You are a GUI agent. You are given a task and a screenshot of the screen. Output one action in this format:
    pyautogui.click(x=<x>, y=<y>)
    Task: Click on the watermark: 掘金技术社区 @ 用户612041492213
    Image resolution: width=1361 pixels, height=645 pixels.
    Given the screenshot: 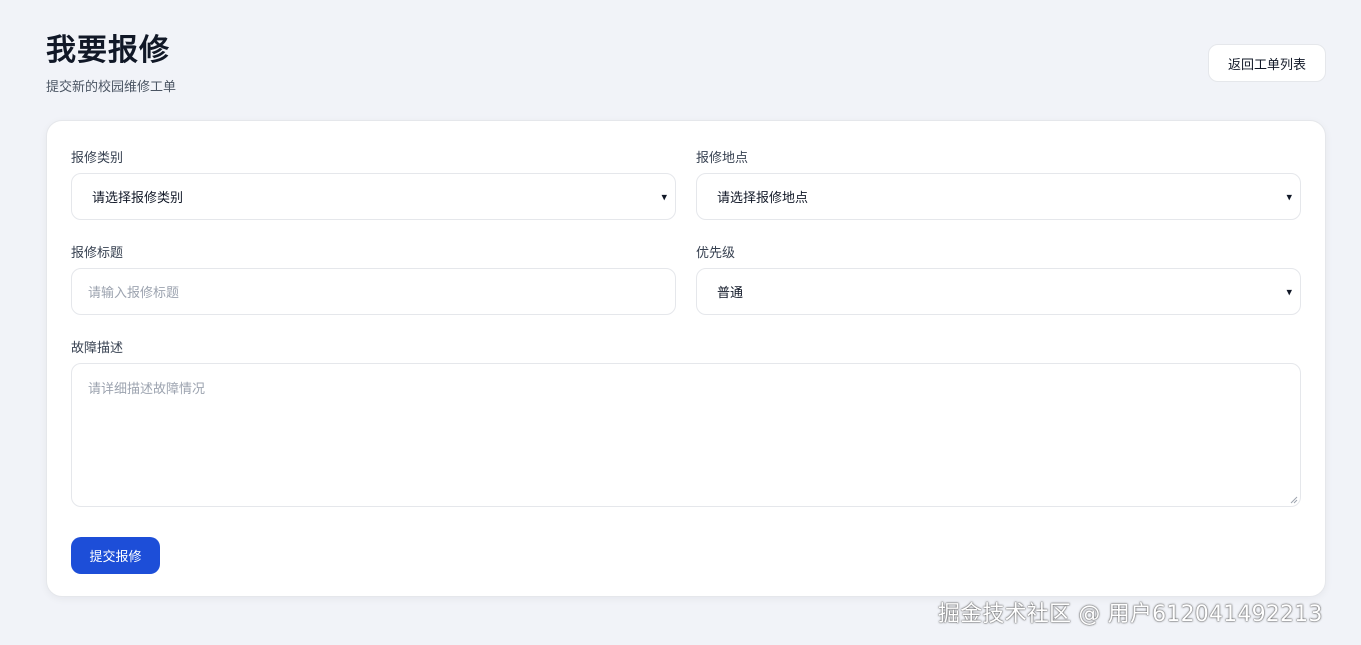 What is the action you would take?
    pyautogui.click(x=1130, y=614)
    